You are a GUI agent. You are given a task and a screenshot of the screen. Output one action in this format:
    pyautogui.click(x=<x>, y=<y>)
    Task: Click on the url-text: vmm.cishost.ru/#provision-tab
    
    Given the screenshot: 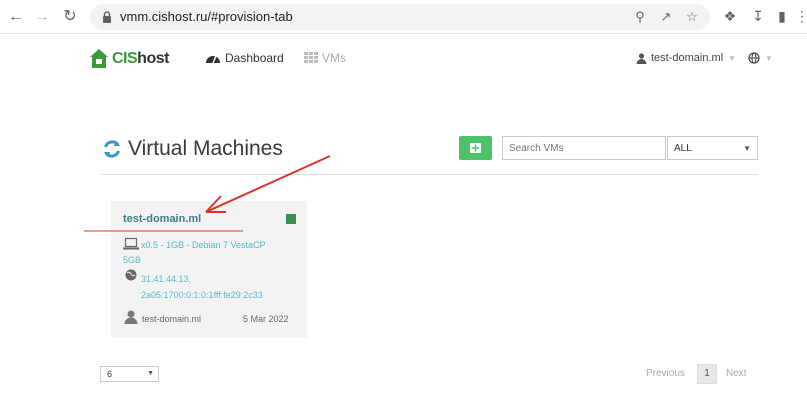 What is the action you would take?
    pyautogui.click(x=206, y=16)
    